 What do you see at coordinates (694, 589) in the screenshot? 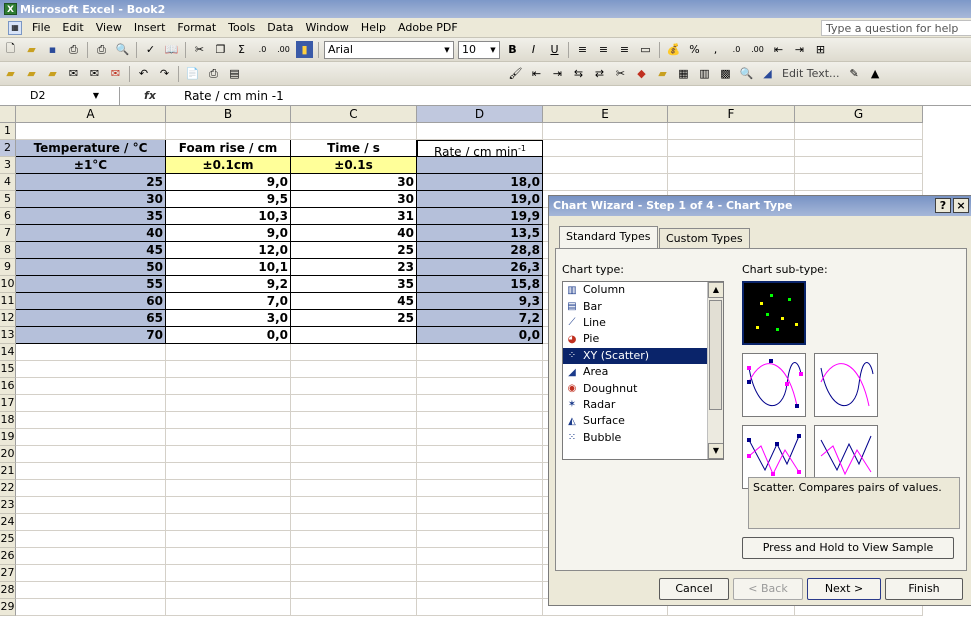
I see `cancel-button: Cancel` at bounding box center [694, 589].